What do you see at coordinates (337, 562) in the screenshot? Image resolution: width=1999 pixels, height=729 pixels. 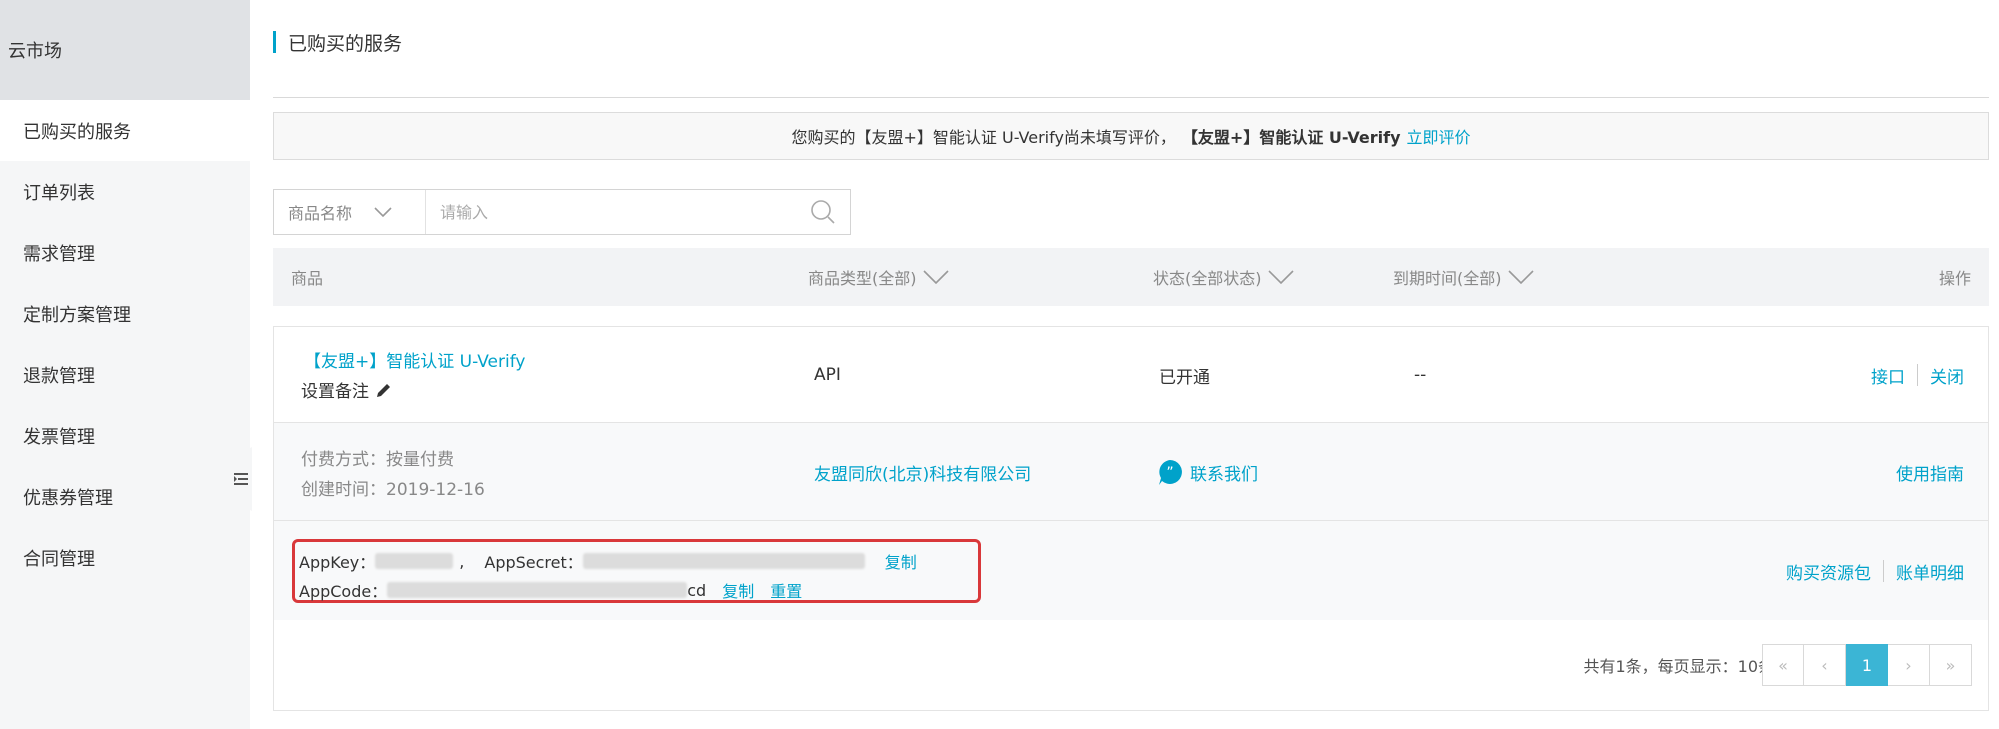 I see `appkey-label: AppKey：` at bounding box center [337, 562].